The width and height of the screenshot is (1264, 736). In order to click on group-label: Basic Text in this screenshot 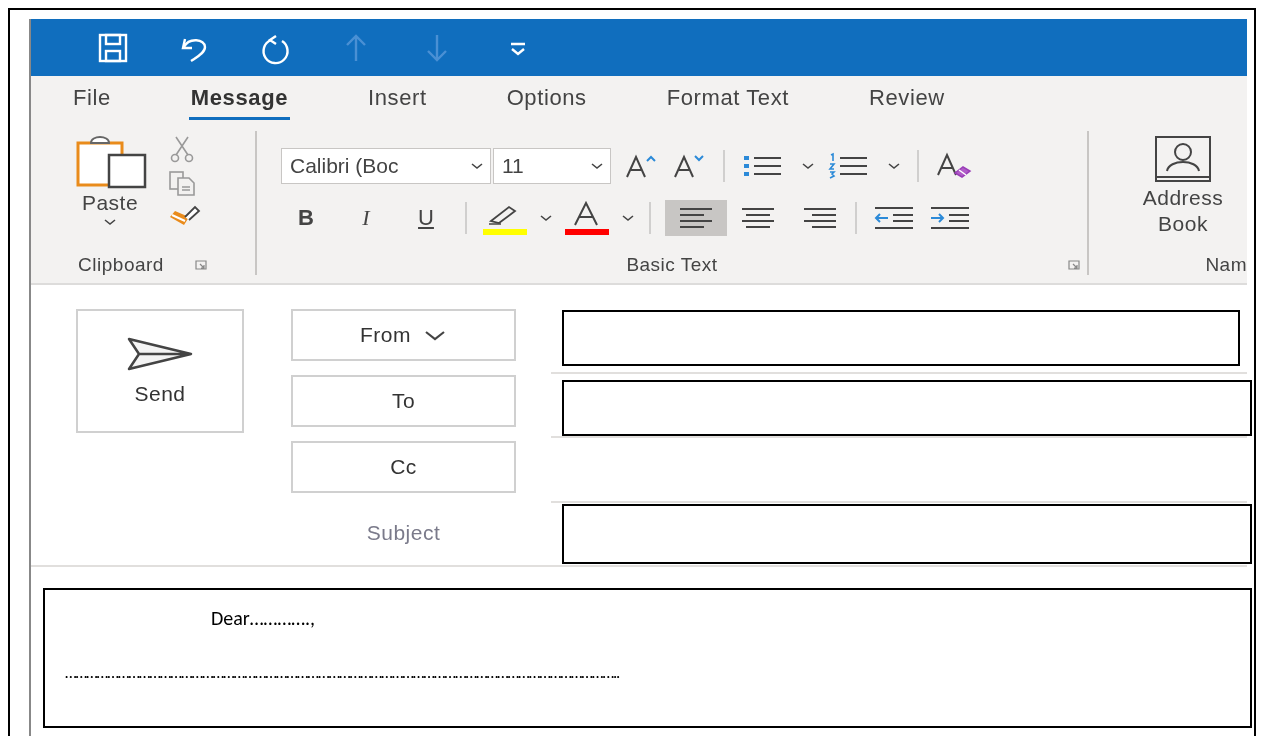, I will do `click(672, 265)`.